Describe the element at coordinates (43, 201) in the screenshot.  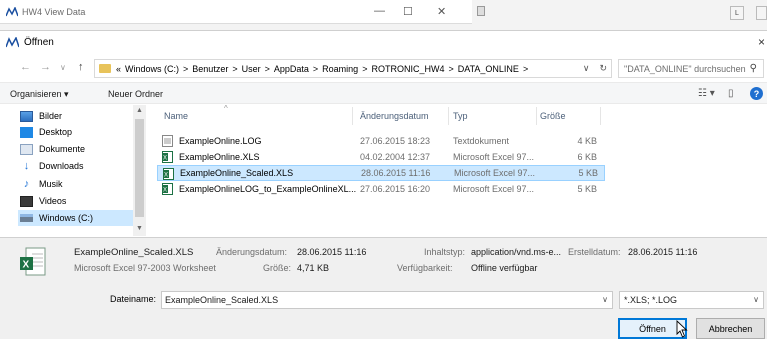
I see `nav-item-videos: Videos` at that location.